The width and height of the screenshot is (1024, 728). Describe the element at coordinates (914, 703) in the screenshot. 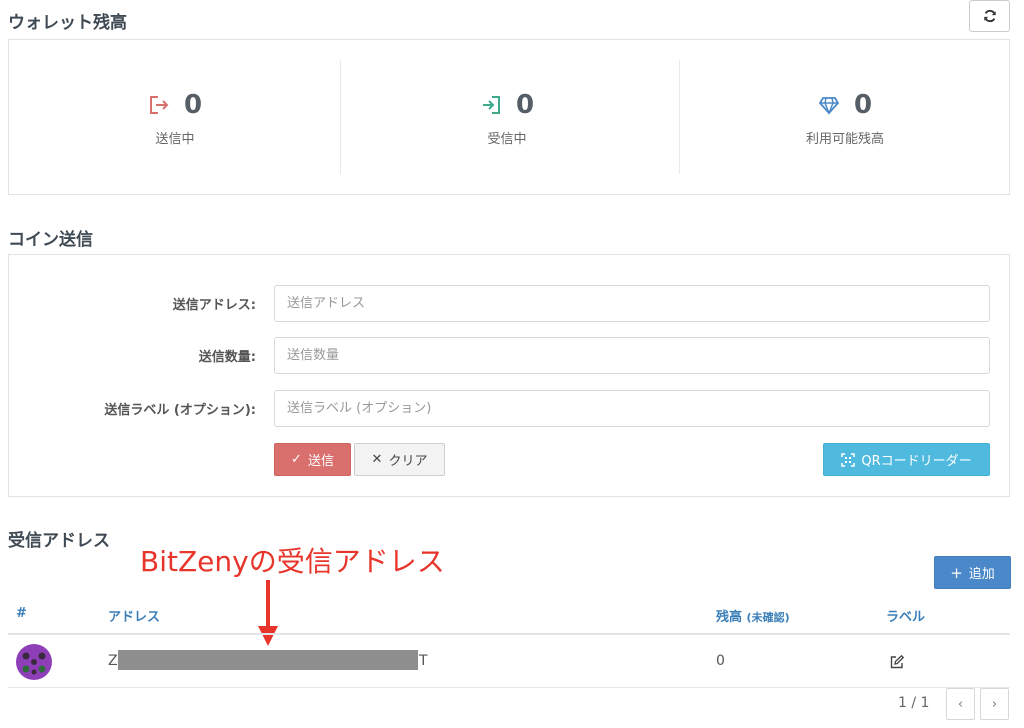

I see `pagination-status: 1 / 1` at that location.